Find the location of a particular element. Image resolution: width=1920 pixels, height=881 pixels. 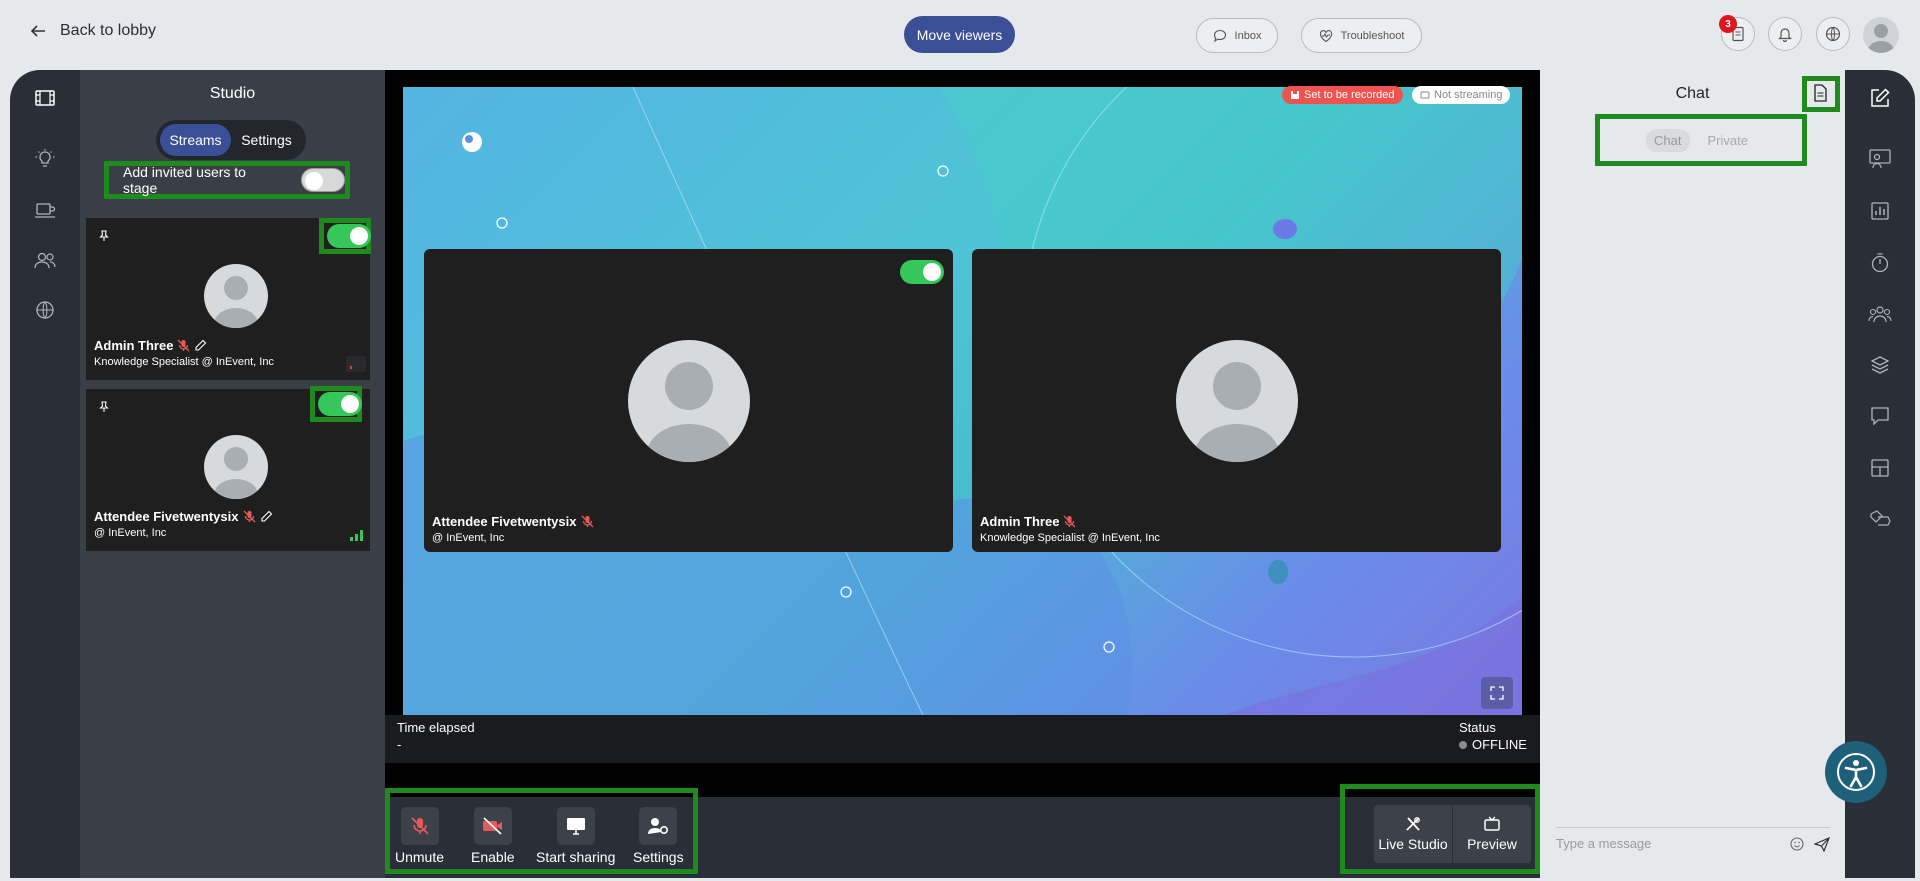

bell-icon is located at coordinates (1785, 35).